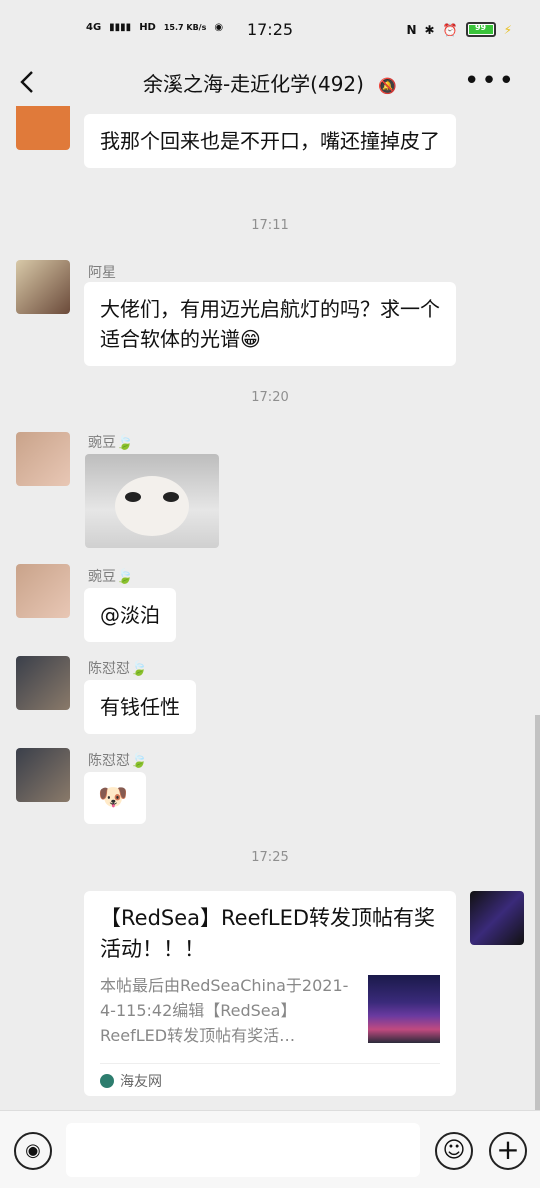 Image resolution: width=540 pixels, height=1188 pixels. Describe the element at coordinates (243, 1150) in the screenshot. I see `message-input` at that location.